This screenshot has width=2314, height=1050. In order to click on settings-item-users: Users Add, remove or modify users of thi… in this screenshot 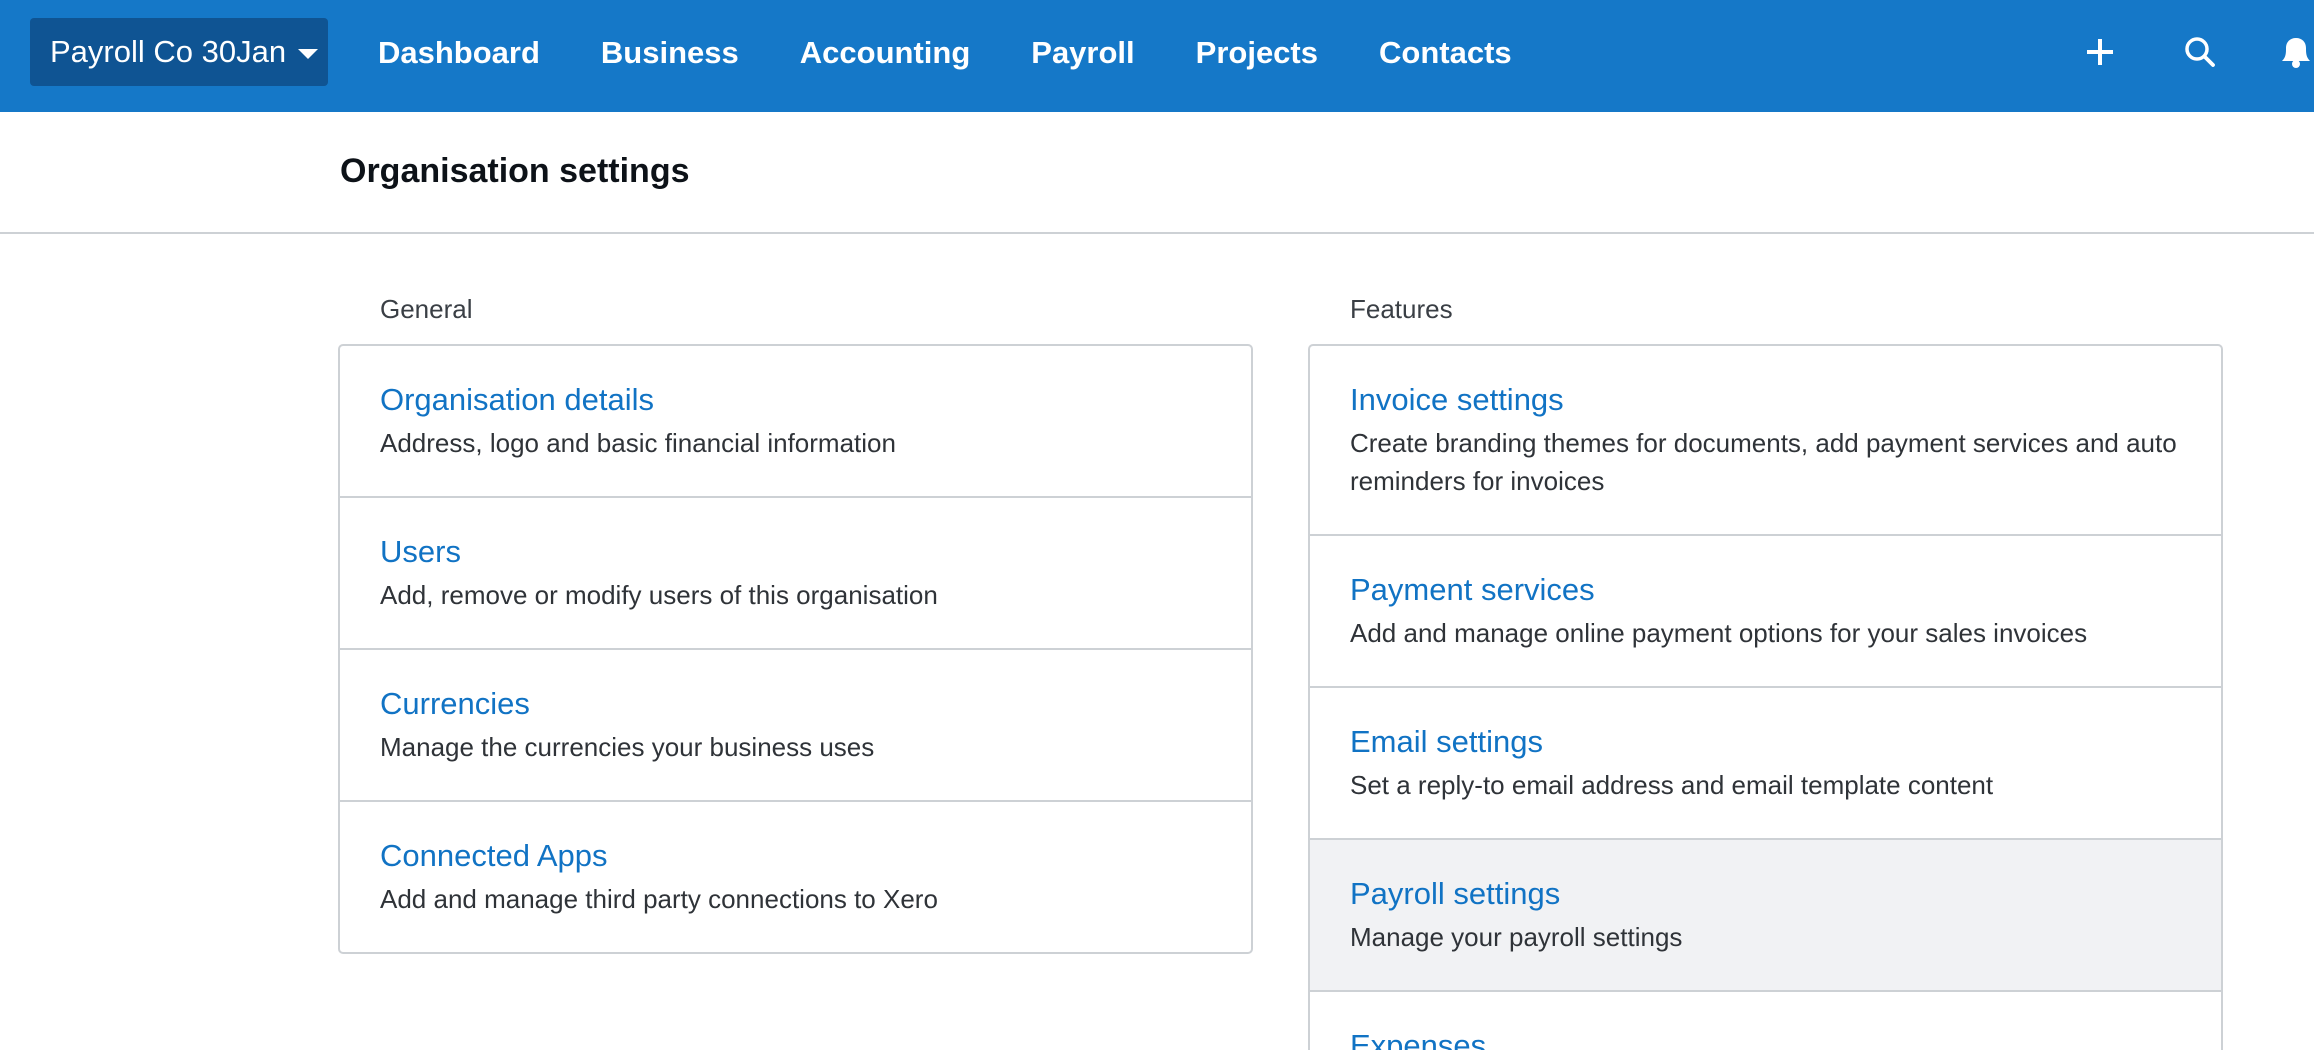, I will do `click(795, 572)`.